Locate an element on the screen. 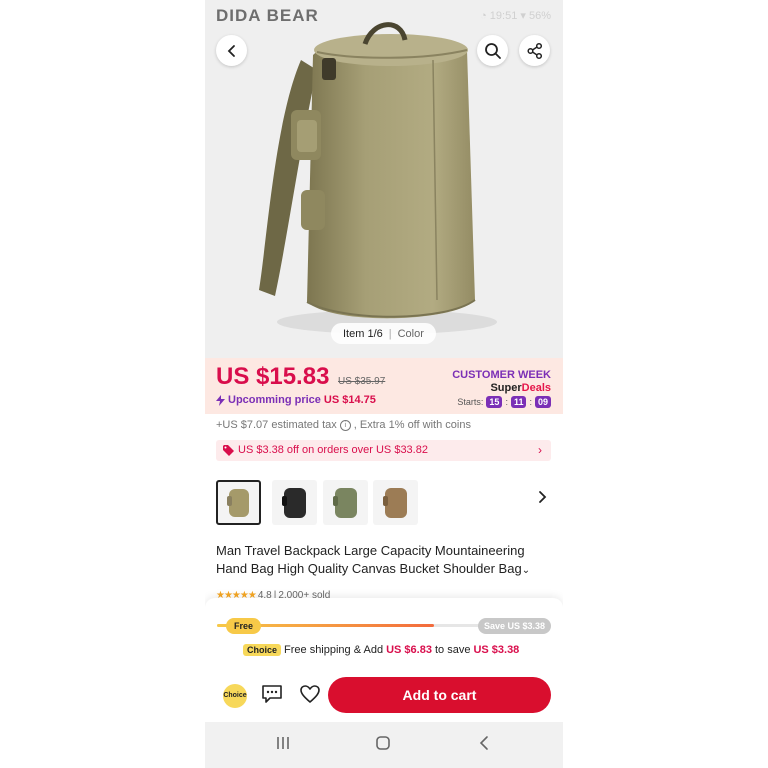 This screenshot has height=768, width=768. countdown-timer: Starts: 15 : 11 : 09 is located at coordinates (504, 402).